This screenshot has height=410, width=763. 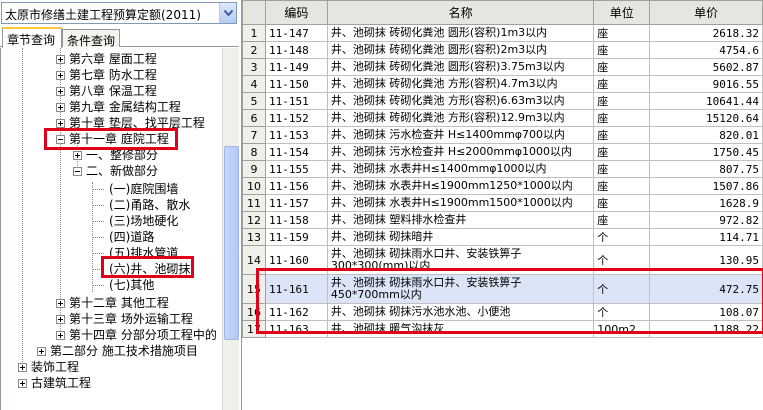 I want to click on cell-code: 11-163, so click(x=296, y=329).